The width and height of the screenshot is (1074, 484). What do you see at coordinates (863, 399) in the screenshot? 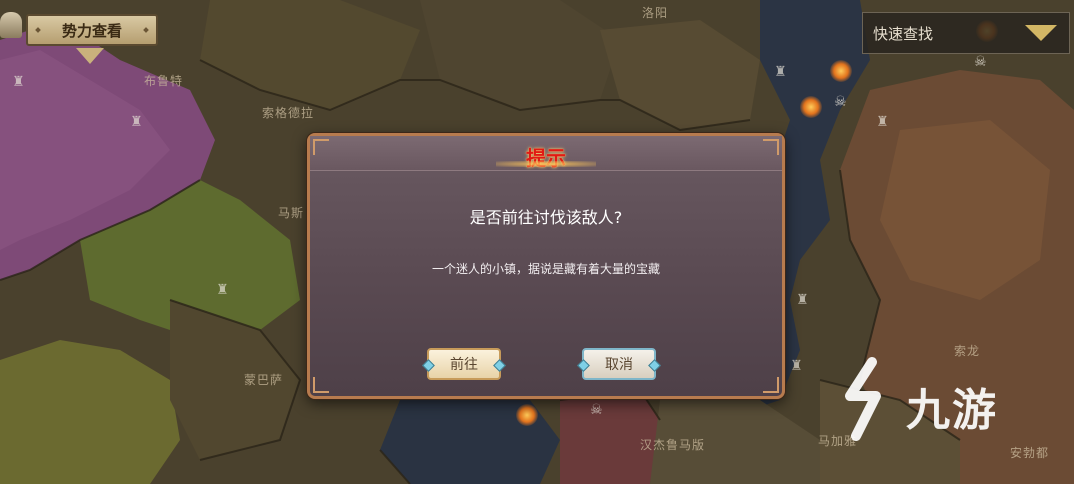
I see `jiuyou-logo-icon` at bounding box center [863, 399].